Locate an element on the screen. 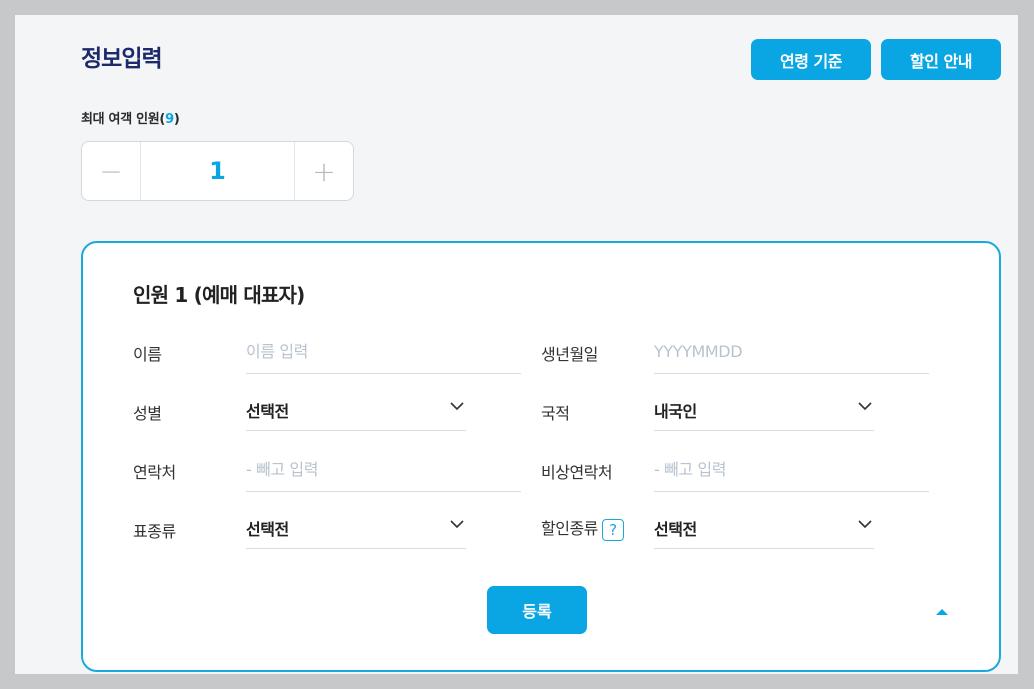 The width and height of the screenshot is (1034, 689). nationality-selected-value: 내국인 is located at coordinates (675, 411).